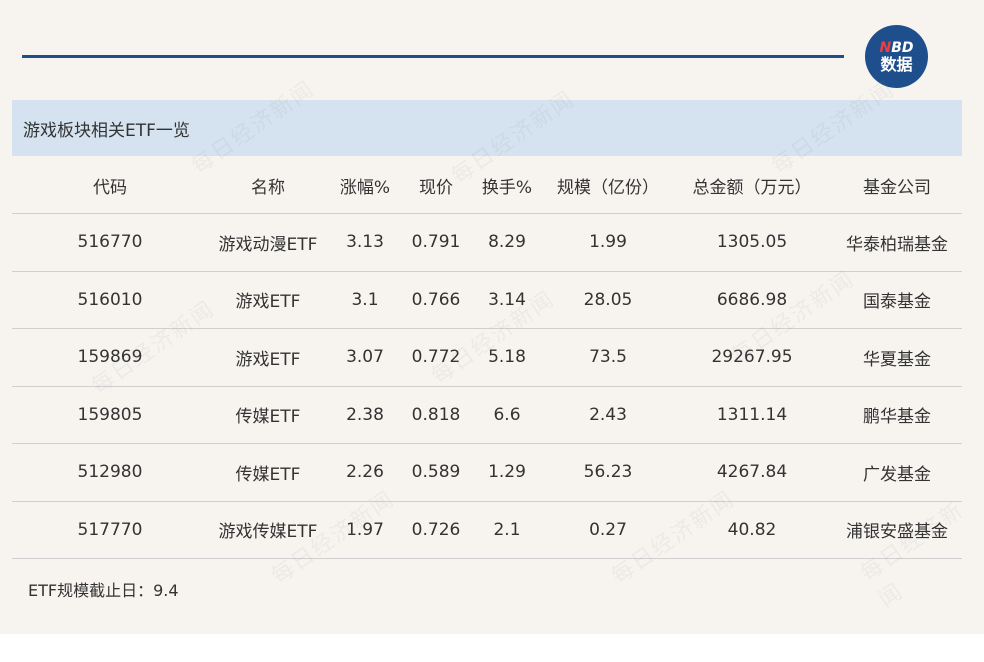 The width and height of the screenshot is (984, 662). Describe the element at coordinates (608, 415) in the screenshot. I see `cell-scale: 2.43` at that location.